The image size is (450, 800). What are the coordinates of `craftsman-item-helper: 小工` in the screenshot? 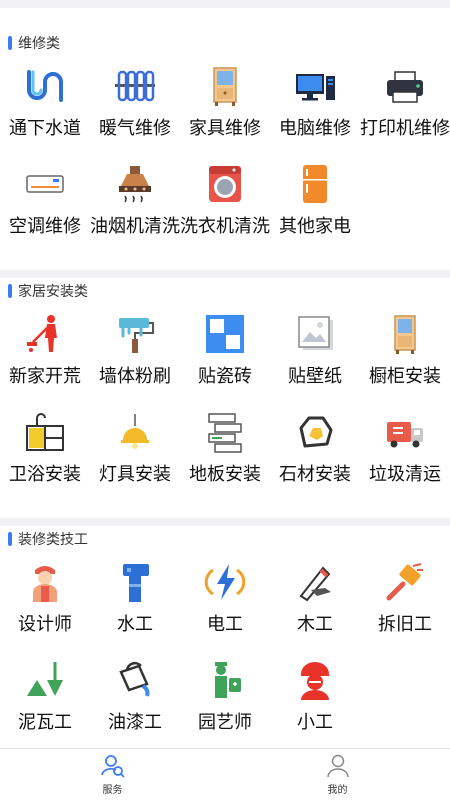 It's located at (315, 699).